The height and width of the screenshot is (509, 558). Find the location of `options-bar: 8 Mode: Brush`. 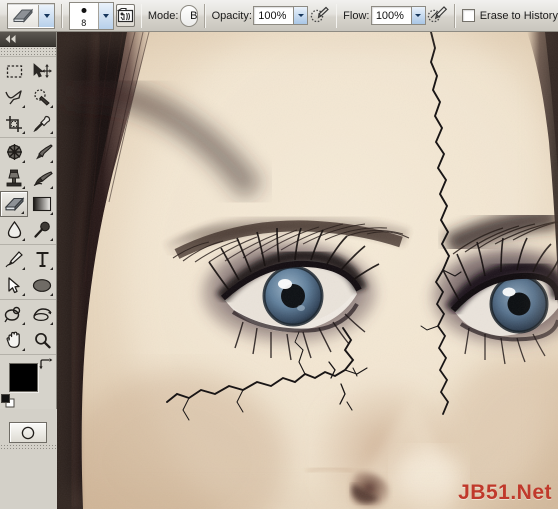

options-bar: 8 Mode: Brush is located at coordinates (279, 16).